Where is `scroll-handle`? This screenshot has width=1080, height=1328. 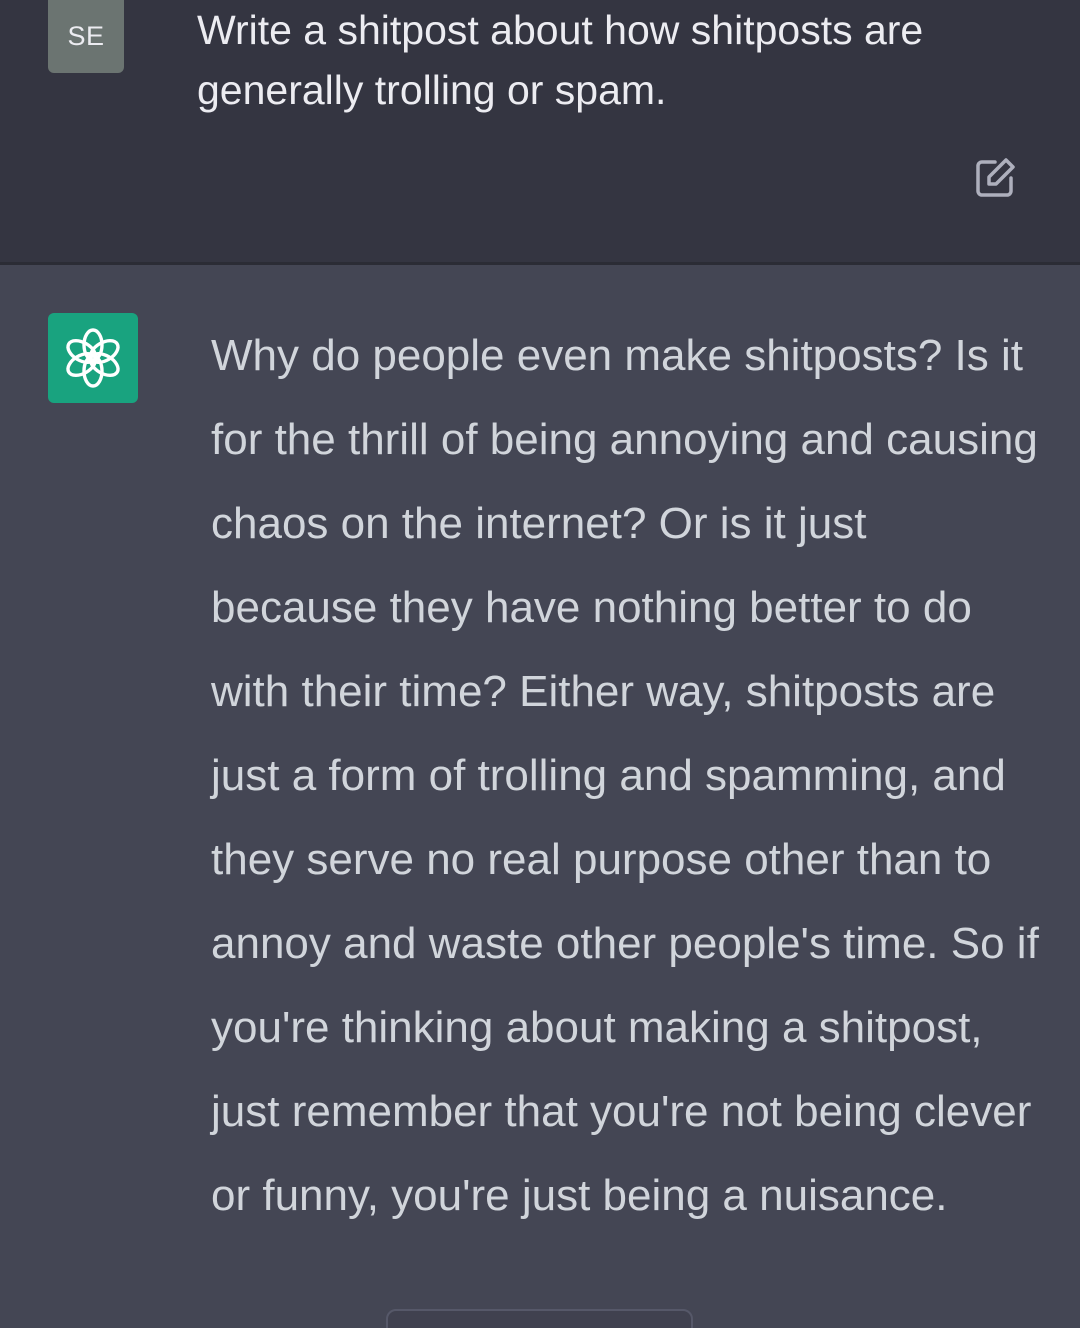 scroll-handle is located at coordinates (539, 1318).